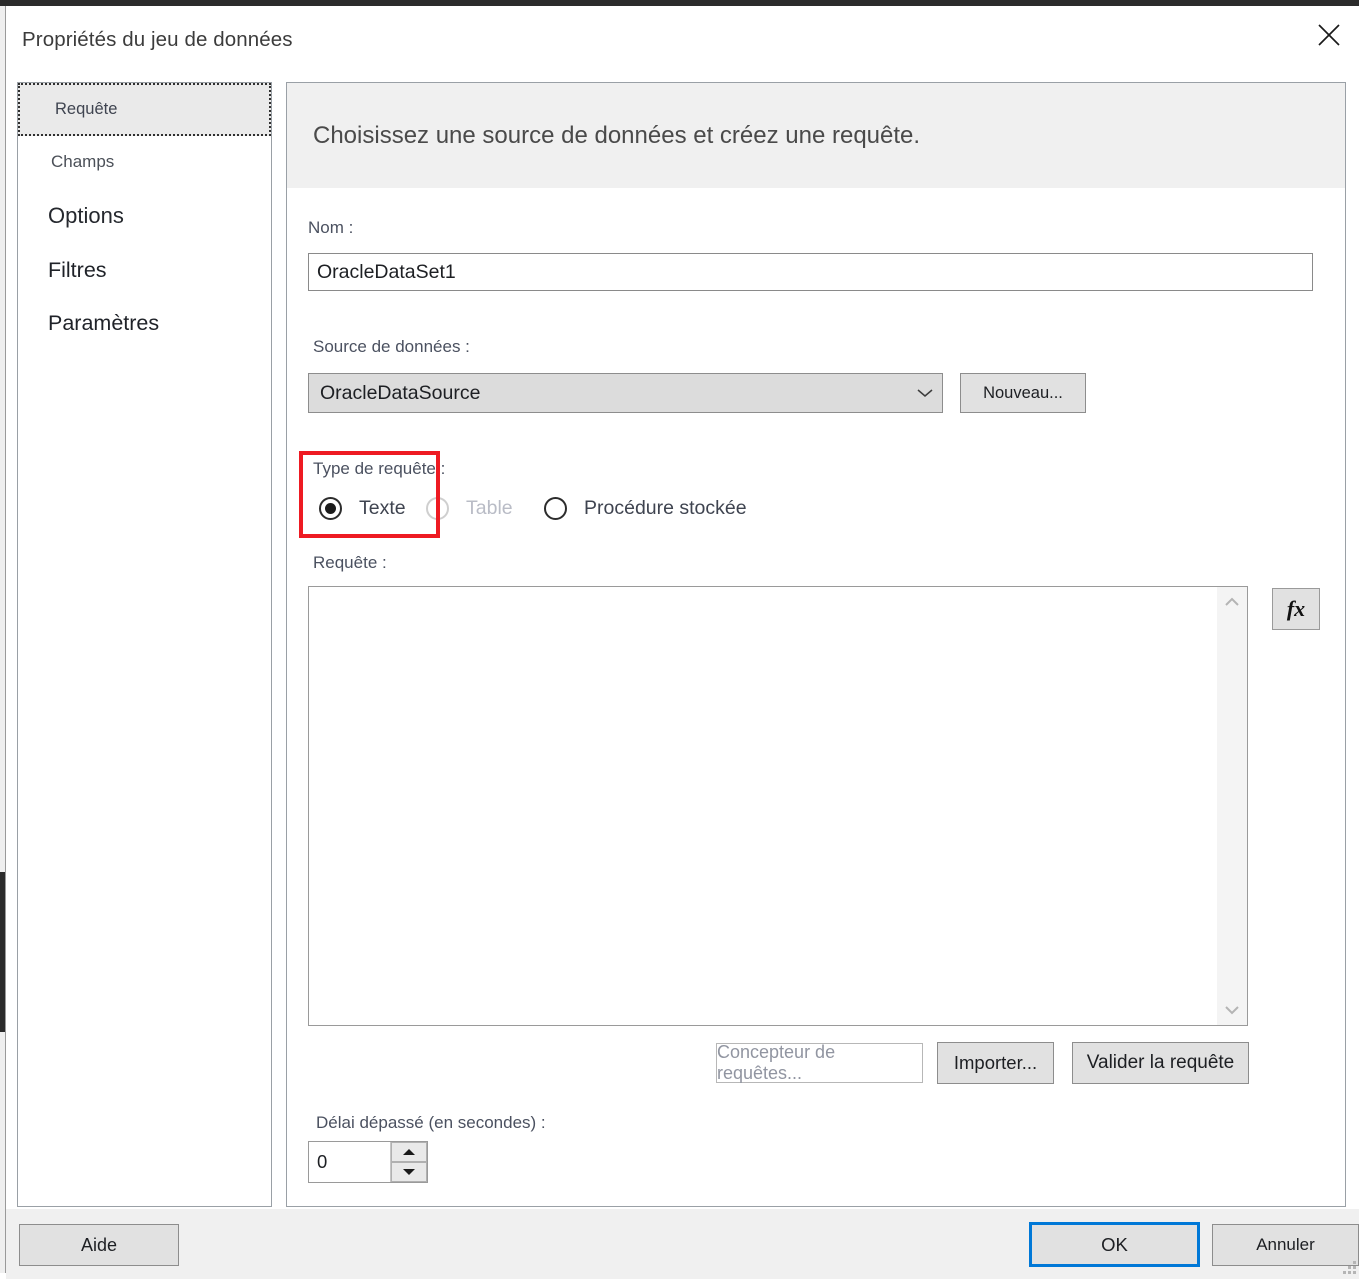  What do you see at coordinates (104, 323) in the screenshot?
I see `sidebar-item-label: Paramètres` at bounding box center [104, 323].